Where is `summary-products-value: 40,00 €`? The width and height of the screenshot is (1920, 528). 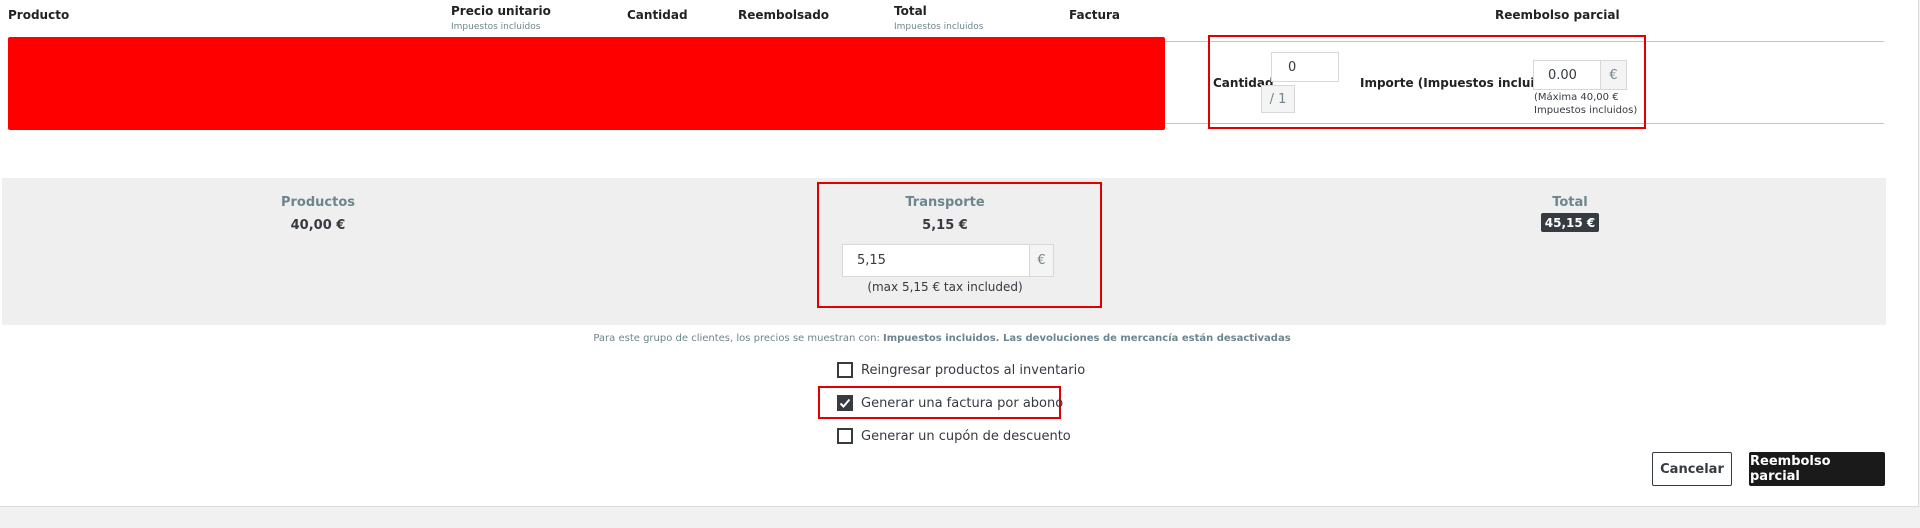
summary-products-value: 40,00 € is located at coordinates (318, 225).